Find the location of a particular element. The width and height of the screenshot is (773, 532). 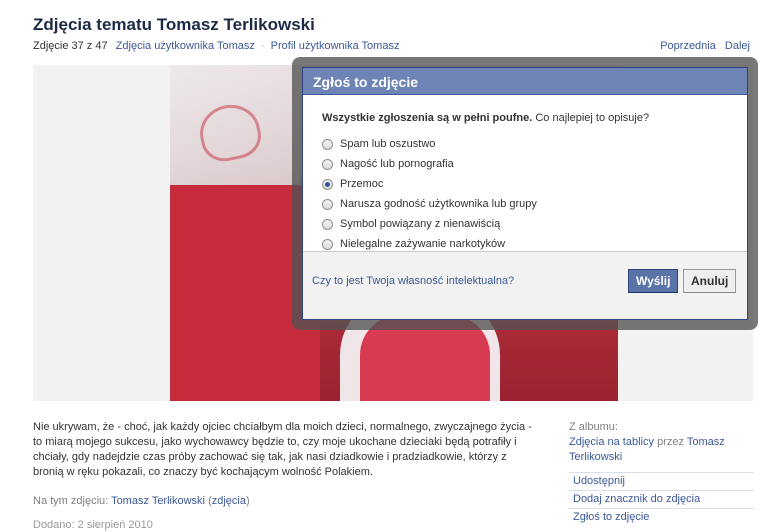

option-violence: Przemoc is located at coordinates (525, 184).